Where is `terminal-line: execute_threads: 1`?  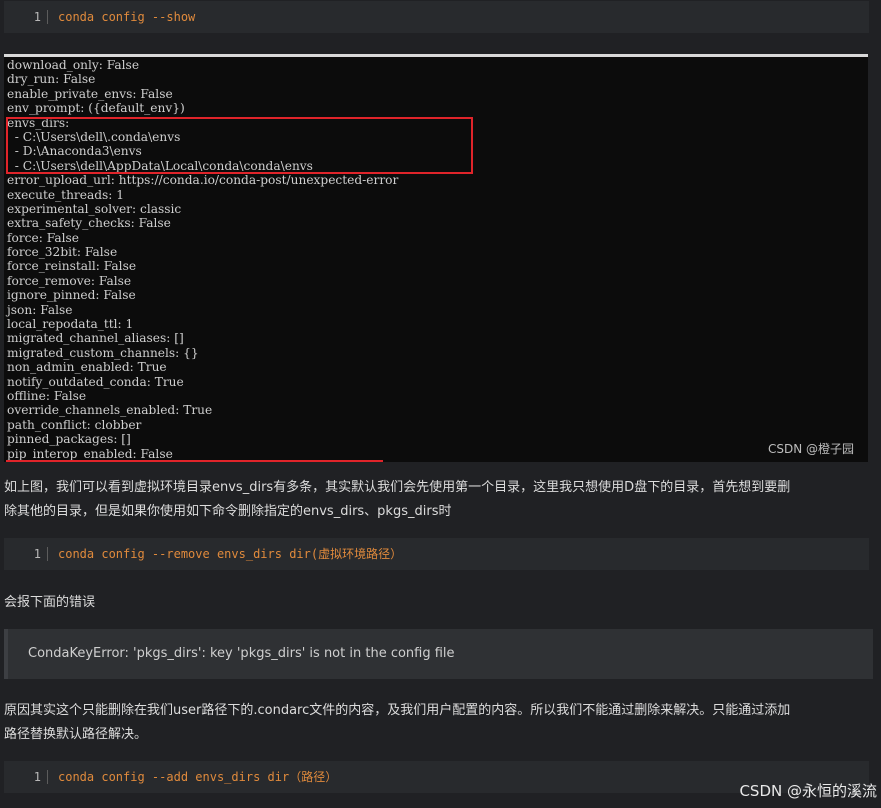 terminal-line: execute_threads: 1 is located at coordinates (66, 194).